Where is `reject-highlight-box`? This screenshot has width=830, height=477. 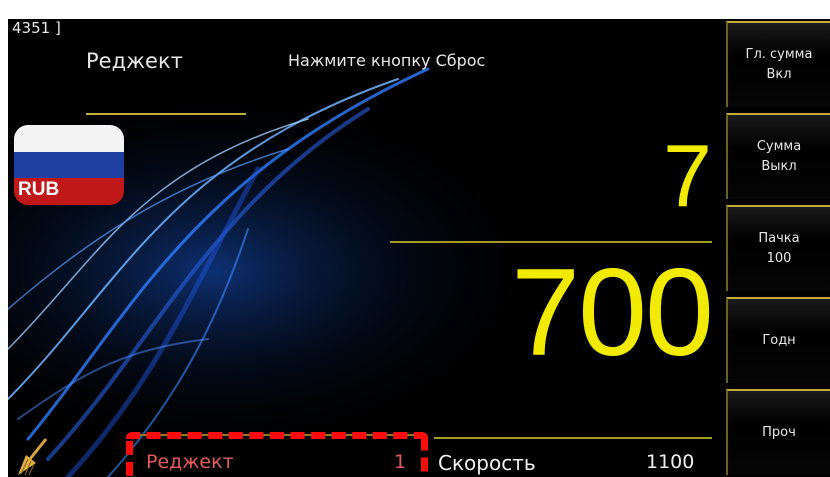 reject-highlight-box is located at coordinates (277, 454).